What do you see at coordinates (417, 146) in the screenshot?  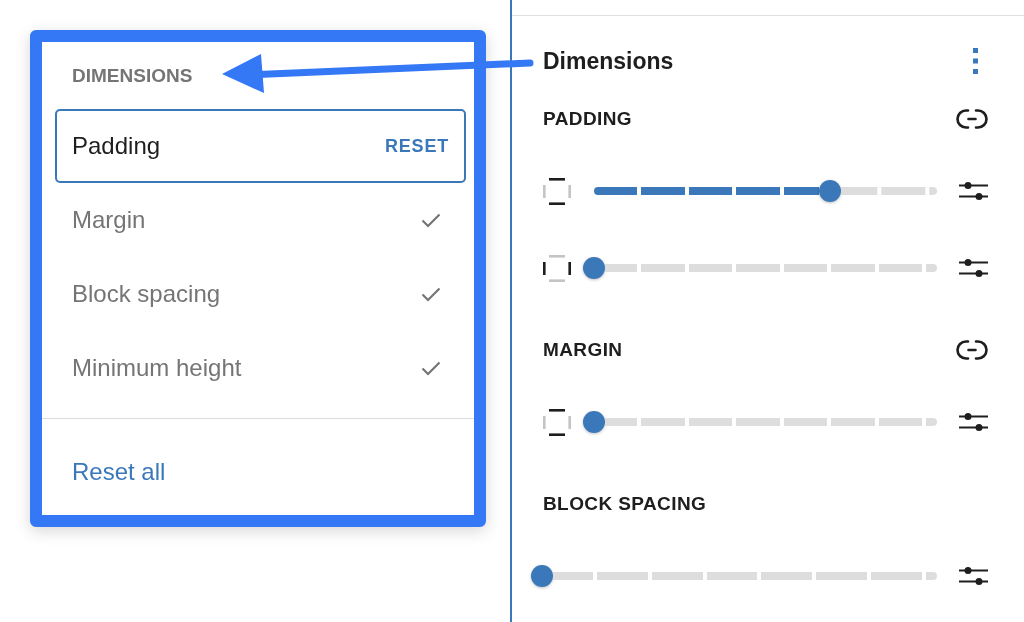 I see `reset-button: RESET` at bounding box center [417, 146].